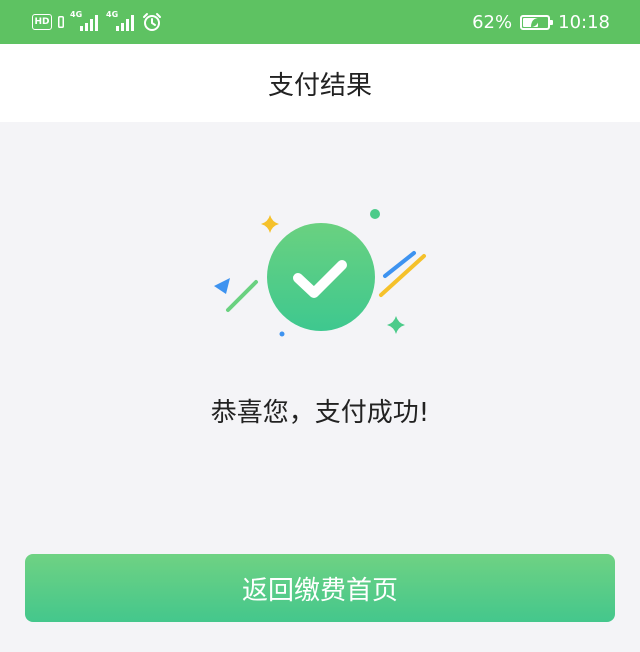 The width and height of the screenshot is (640, 652). What do you see at coordinates (320, 22) in the screenshot?
I see `status-bar: HD 4G 4G 62% 10:18` at bounding box center [320, 22].